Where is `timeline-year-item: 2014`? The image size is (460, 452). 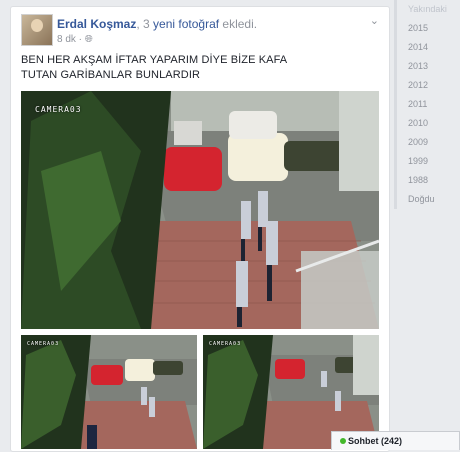 timeline-year-item: 2014 is located at coordinates (427, 47).